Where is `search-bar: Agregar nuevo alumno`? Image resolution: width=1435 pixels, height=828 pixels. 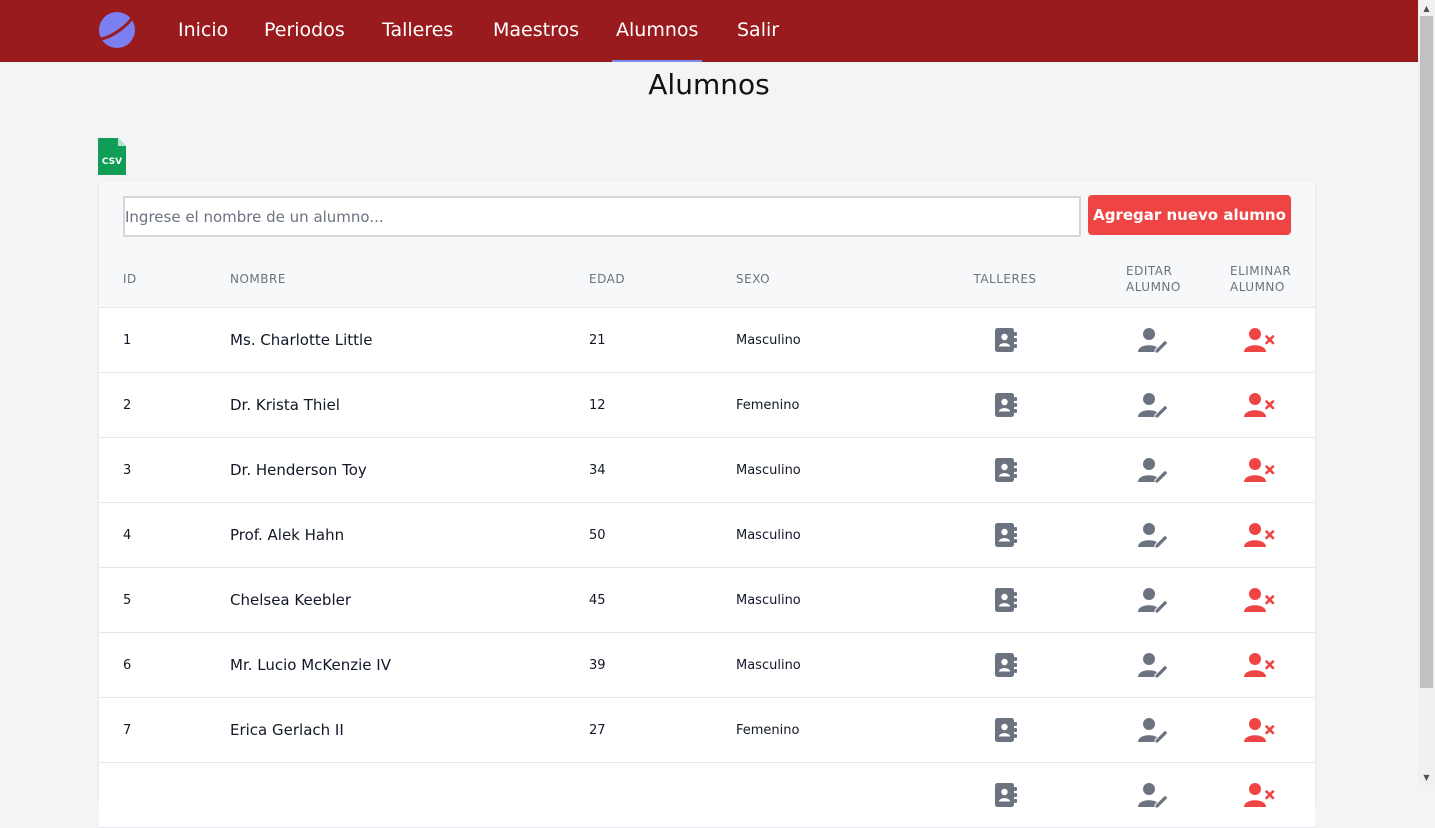
search-bar: Agregar nuevo alumno is located at coordinates (707, 216).